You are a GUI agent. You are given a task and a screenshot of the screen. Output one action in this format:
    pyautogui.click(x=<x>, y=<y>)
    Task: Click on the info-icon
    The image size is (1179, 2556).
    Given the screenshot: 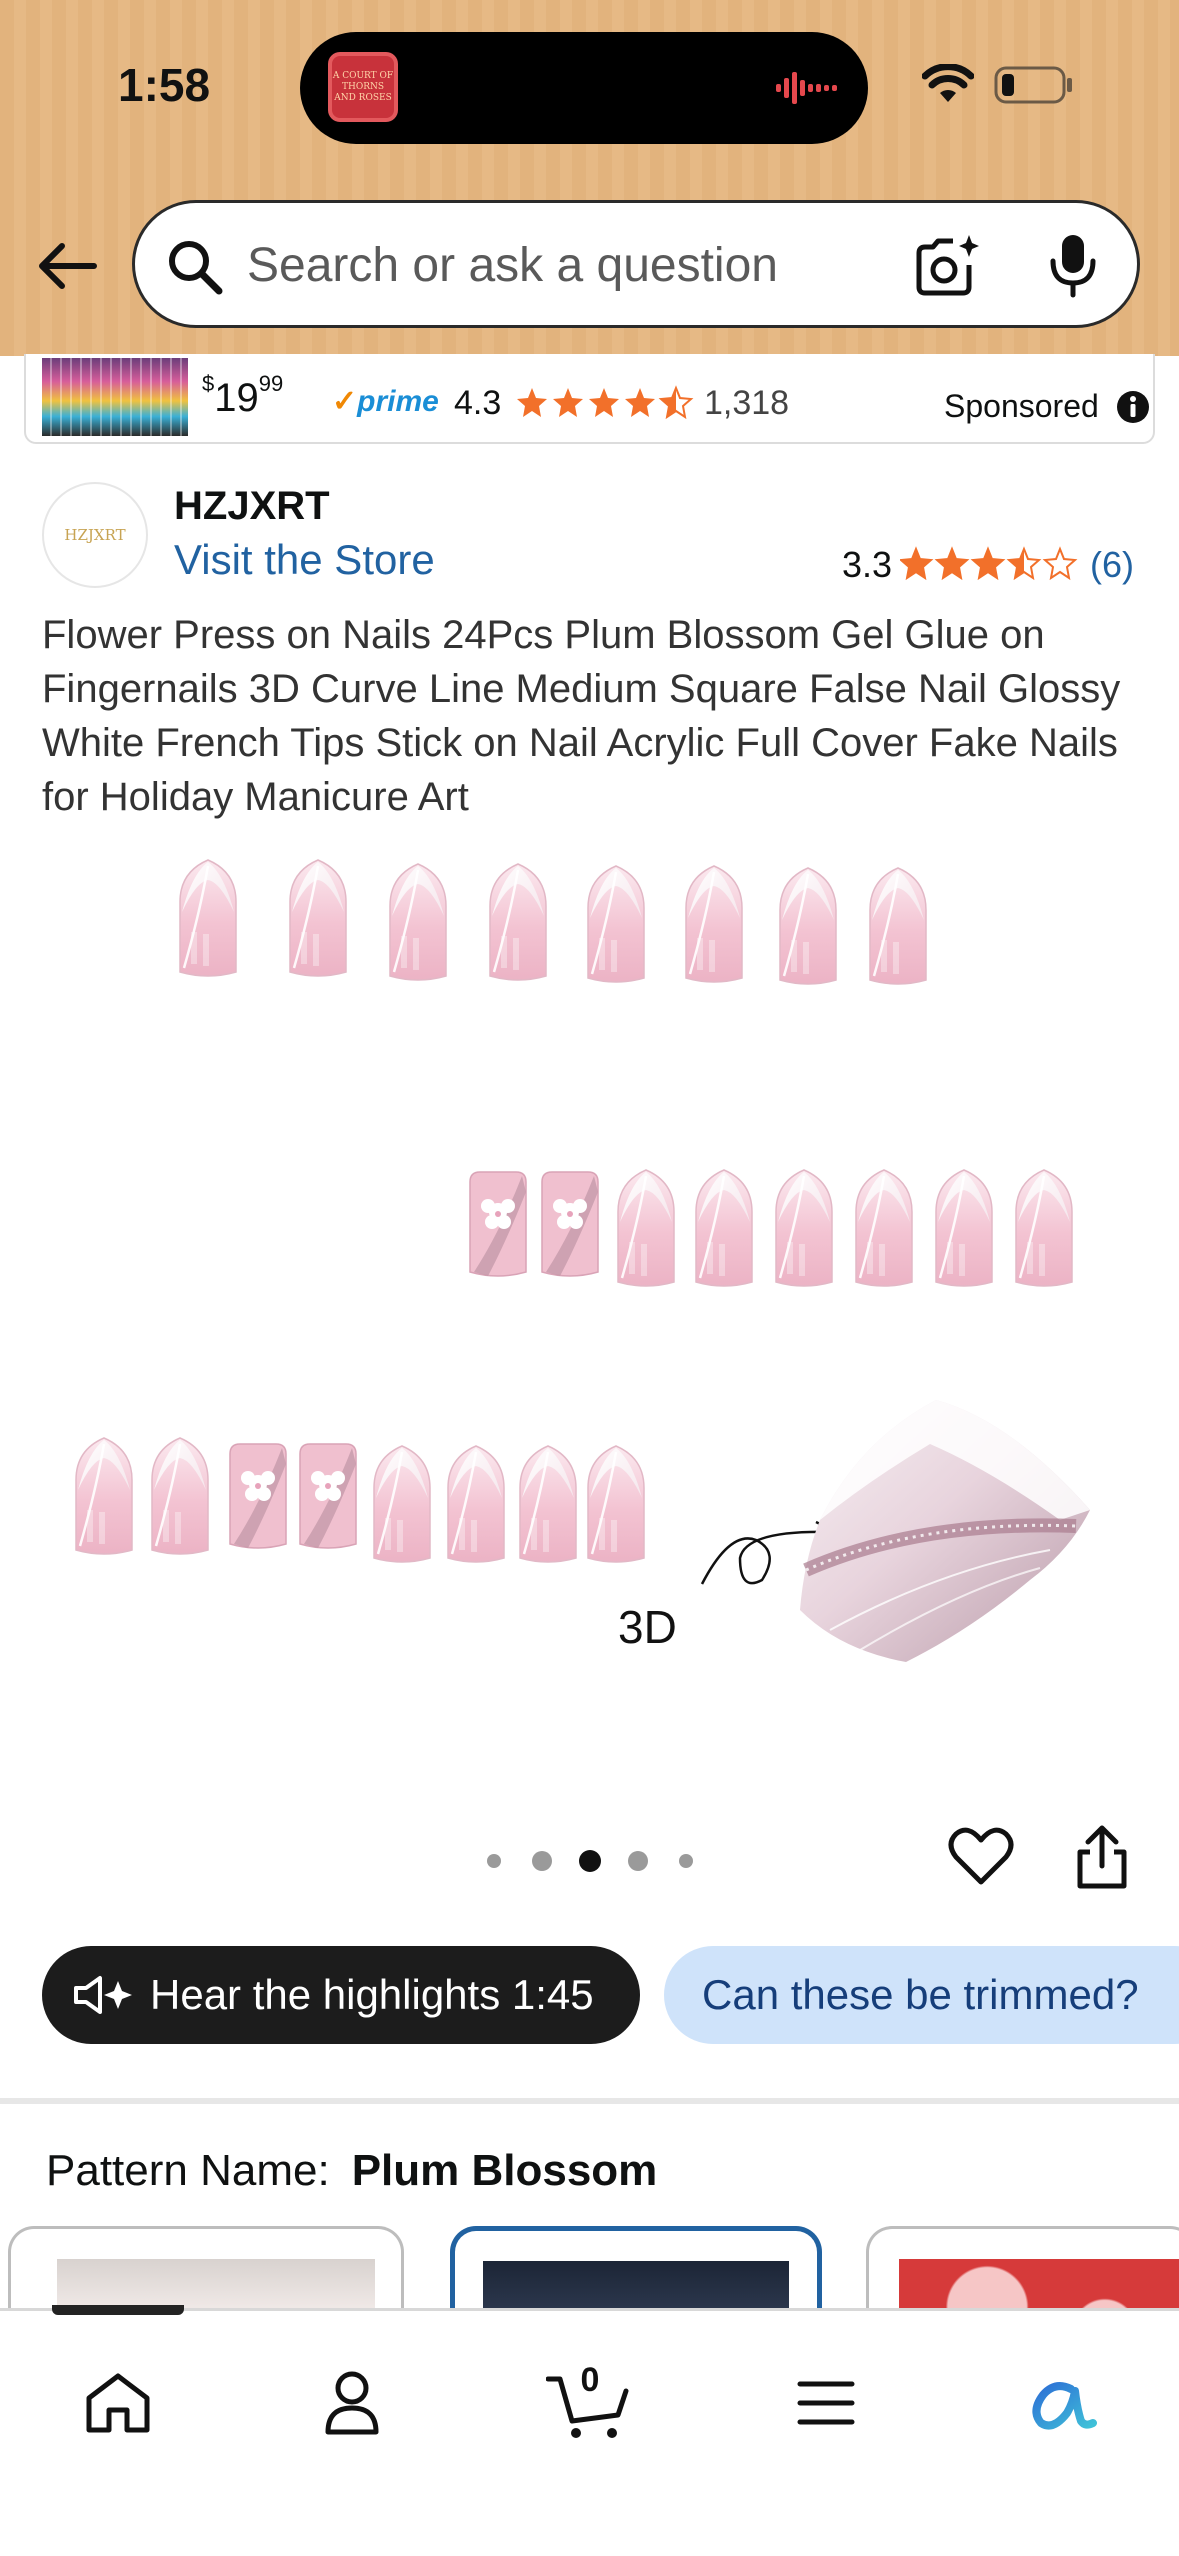 What is the action you would take?
    pyautogui.click(x=1133, y=407)
    